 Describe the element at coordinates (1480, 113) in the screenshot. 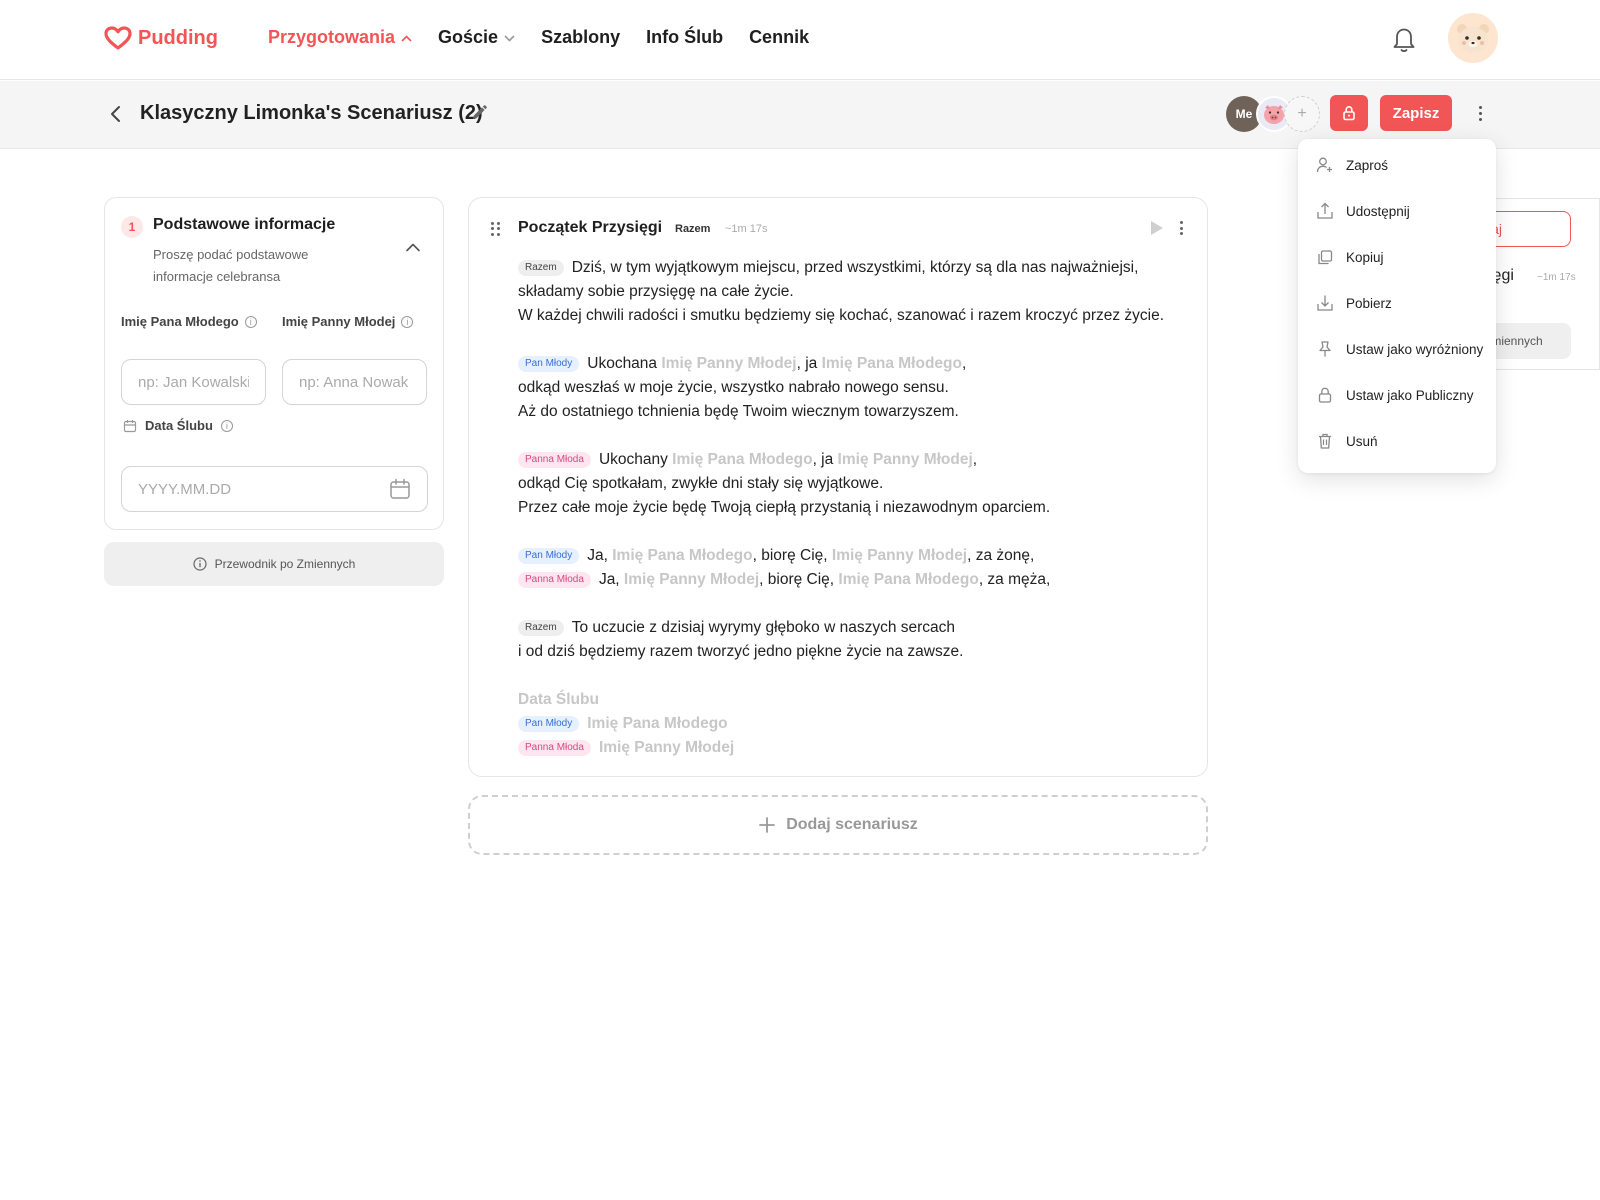

I see `more-options-icon` at that location.